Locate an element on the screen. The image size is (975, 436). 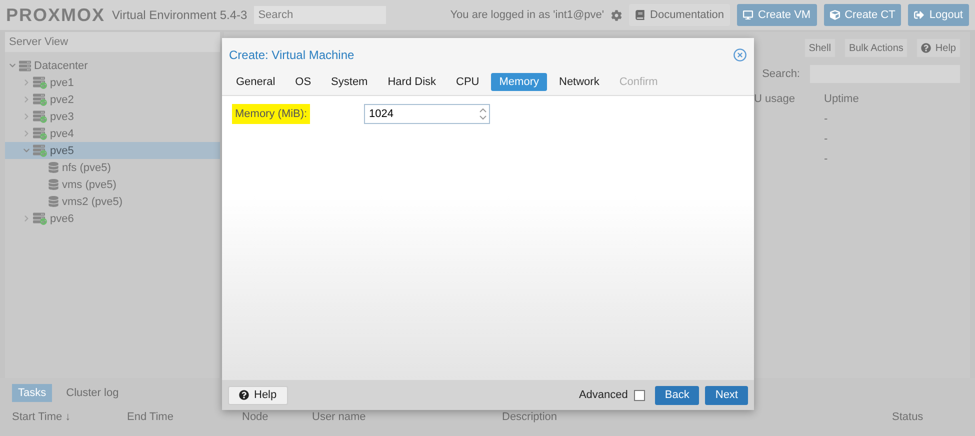
dialog-title: Create: Virtual Machine is located at coordinates (291, 55).